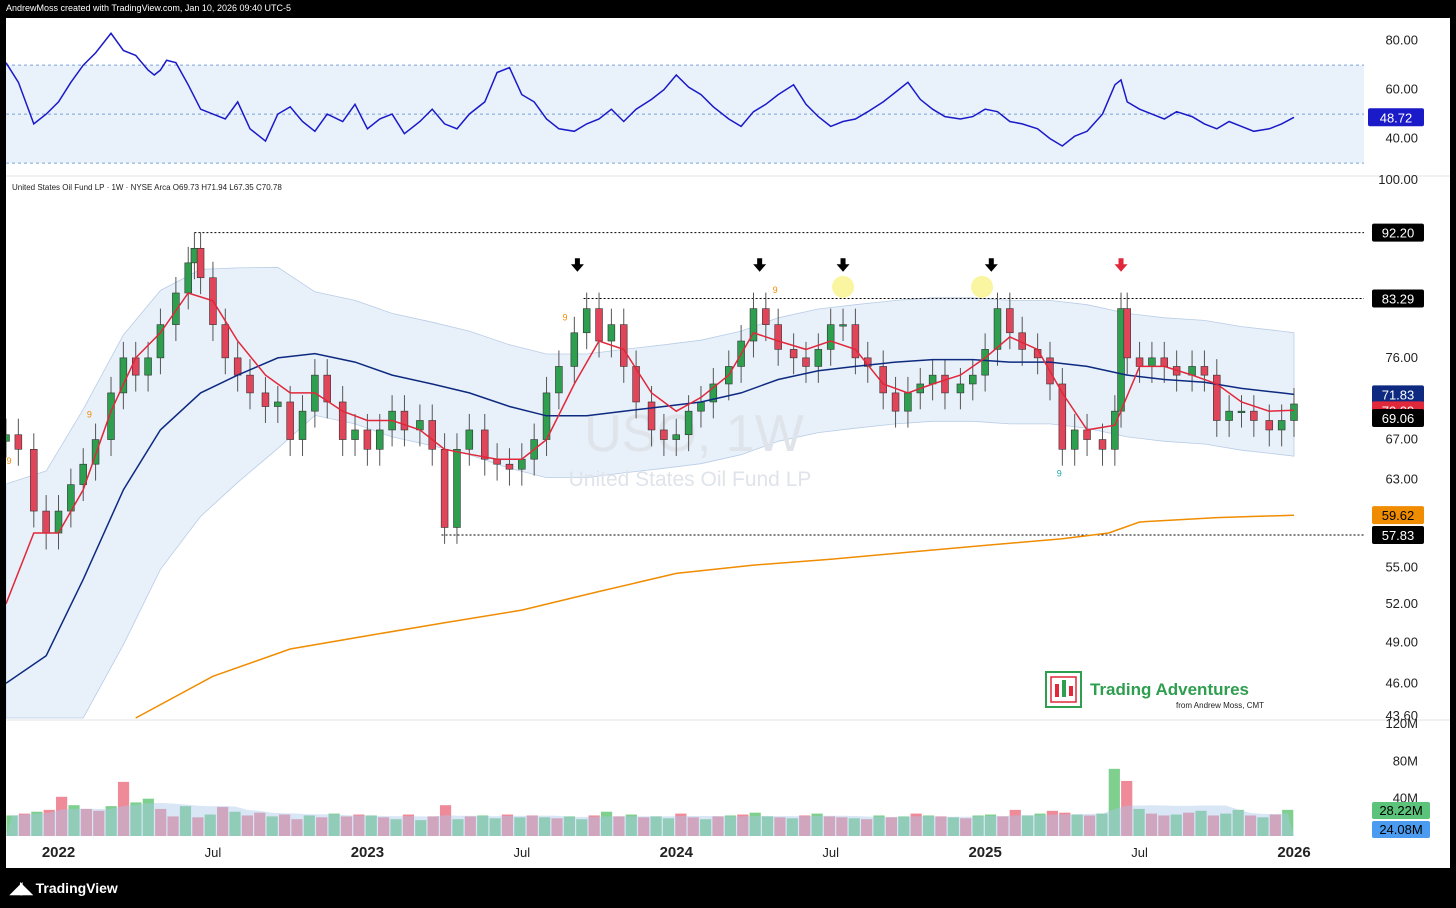 This screenshot has width=1456, height=908. Describe the element at coordinates (1401, 723) in the screenshot. I see `volume-tick-label: 120M` at that location.